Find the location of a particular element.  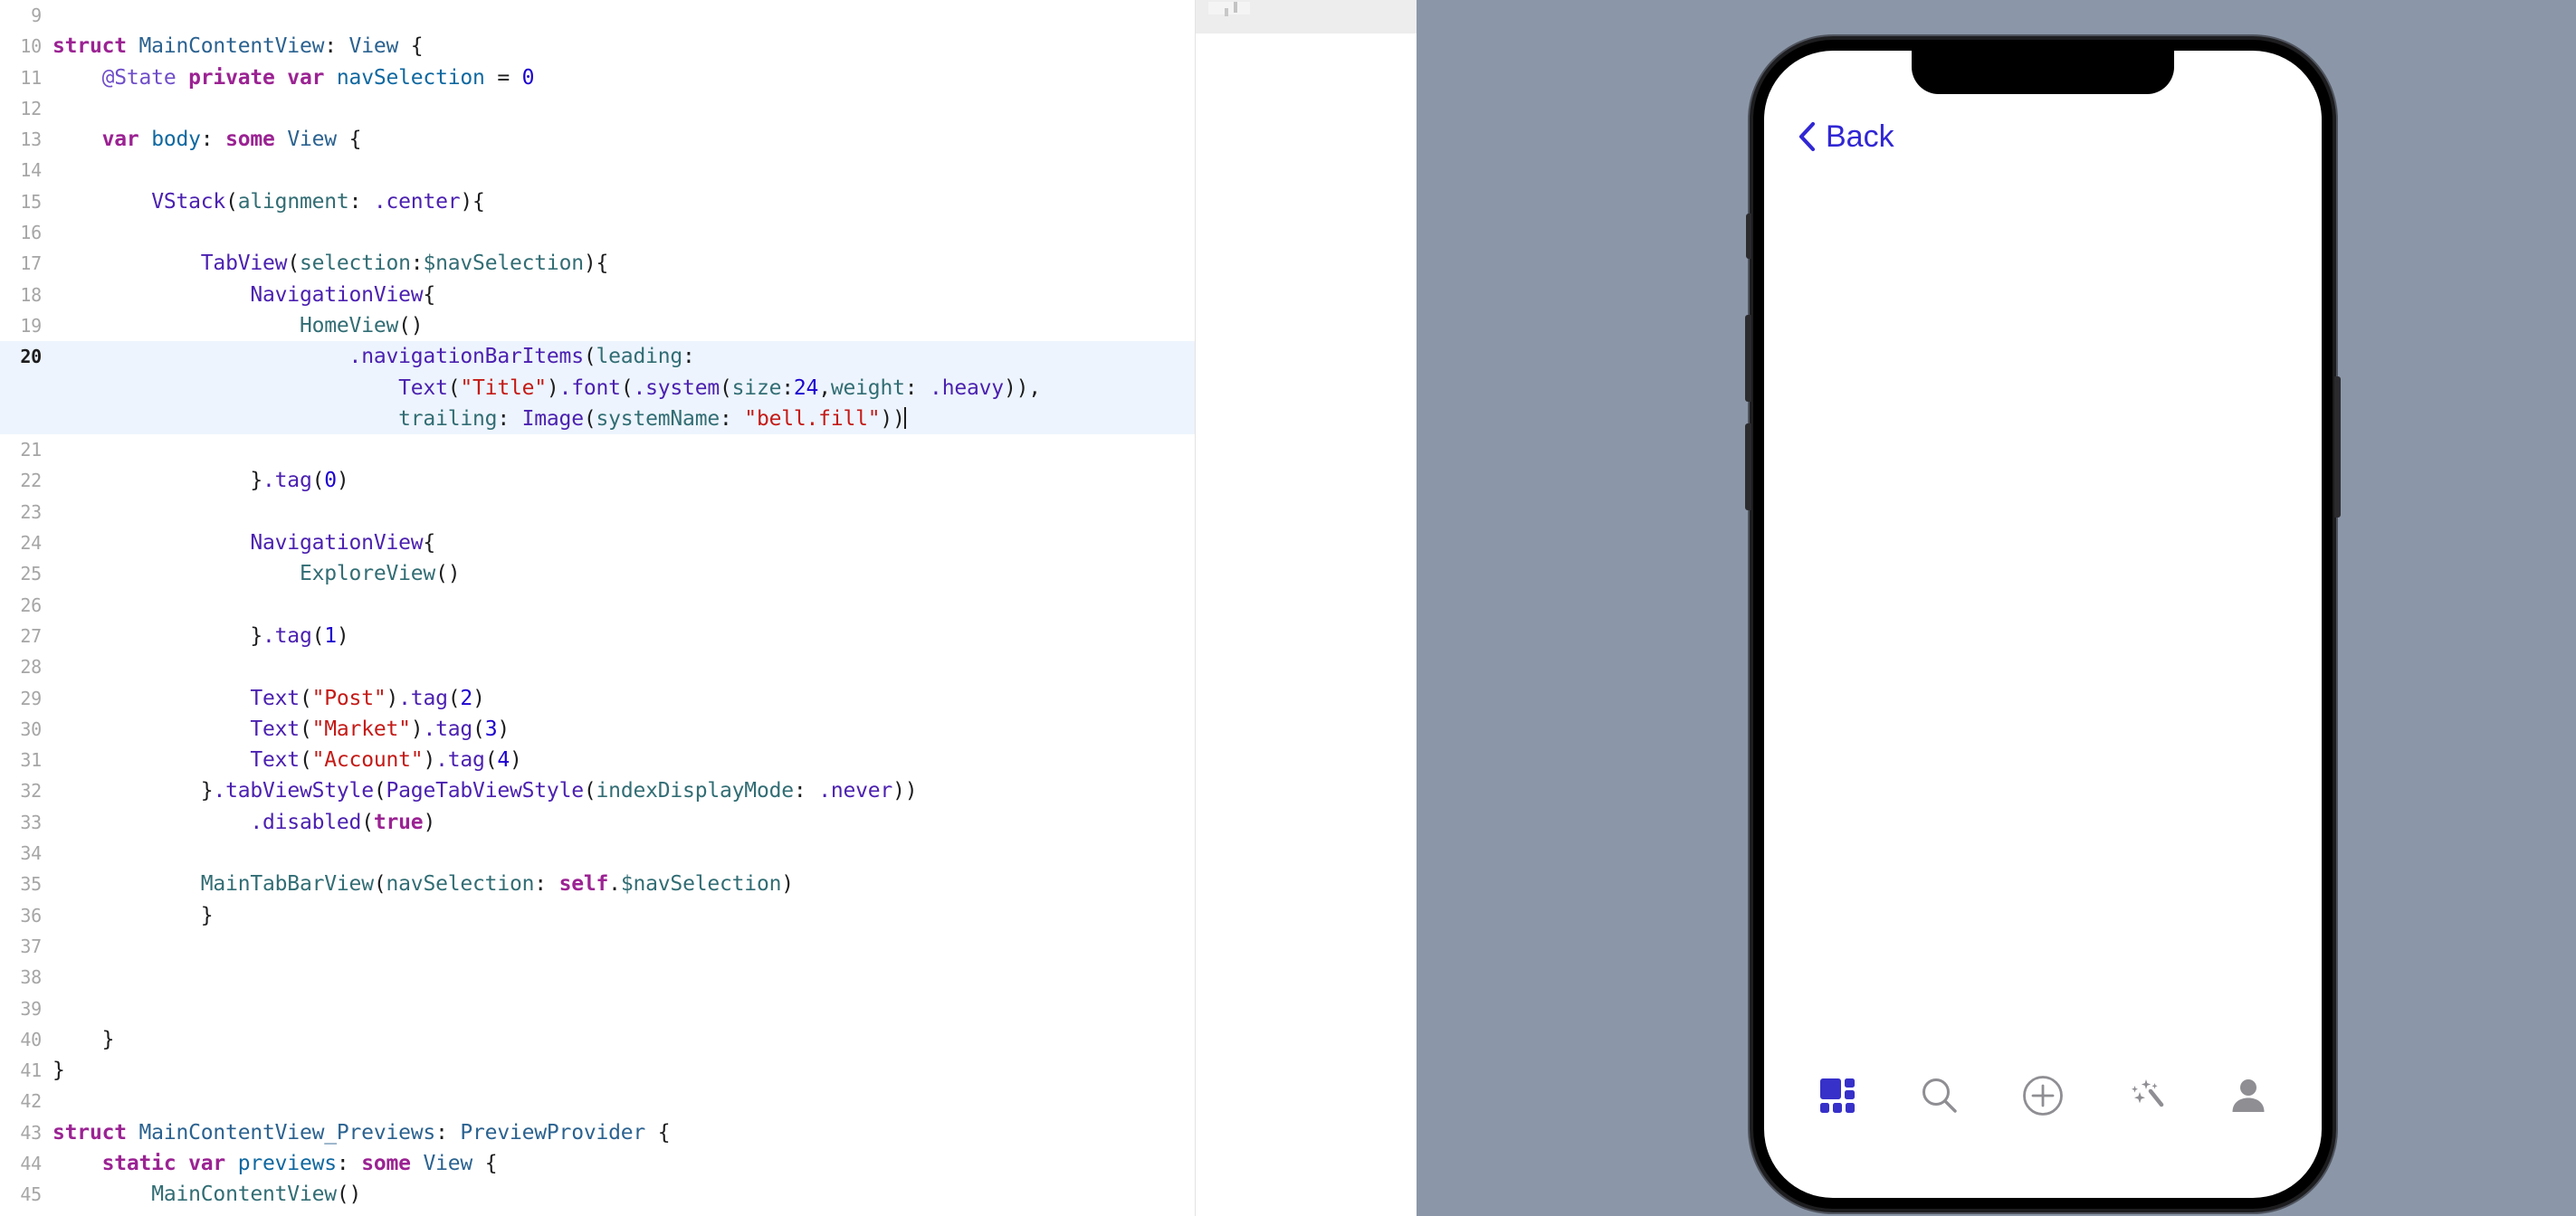

volume-up-button is located at coordinates (1748, 358).